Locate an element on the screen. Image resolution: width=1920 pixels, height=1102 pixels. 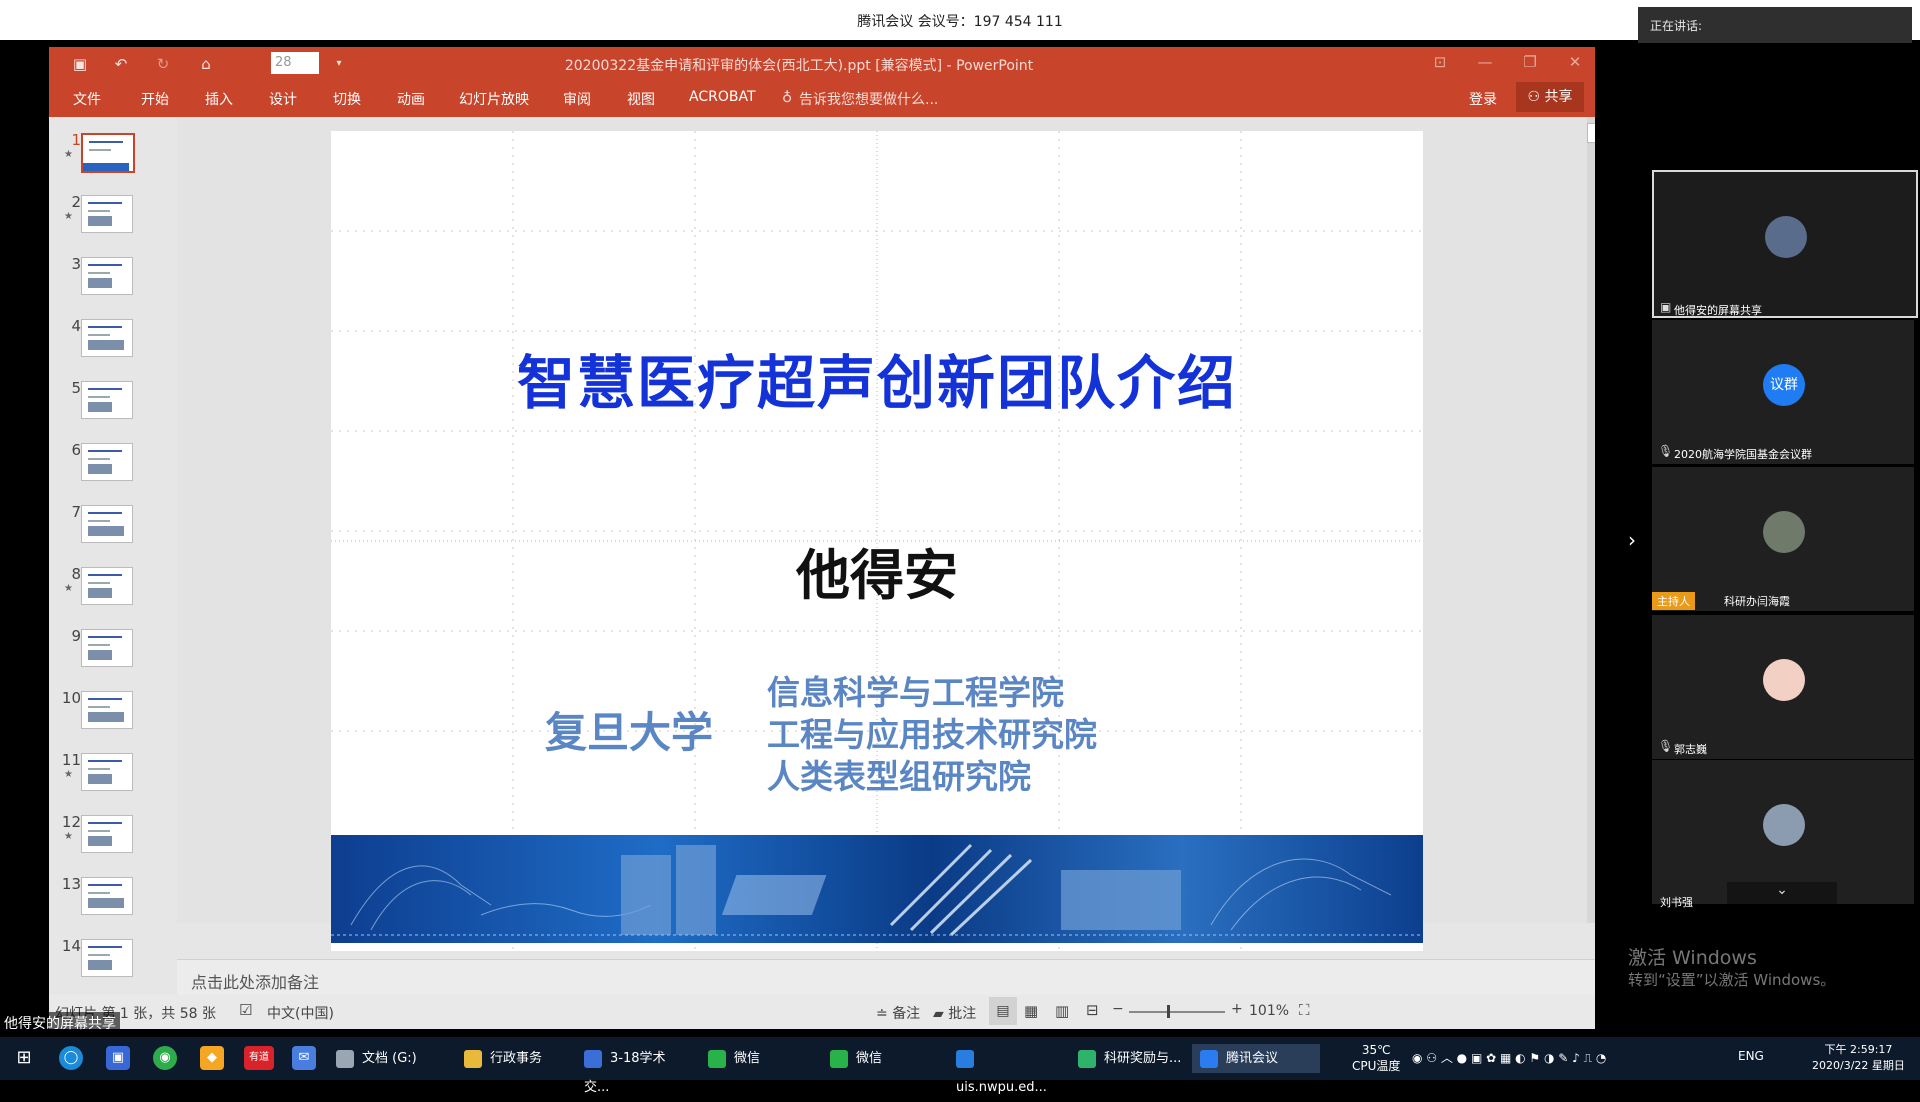
presenter-icon: ⌂ is located at coordinates (206, 64).